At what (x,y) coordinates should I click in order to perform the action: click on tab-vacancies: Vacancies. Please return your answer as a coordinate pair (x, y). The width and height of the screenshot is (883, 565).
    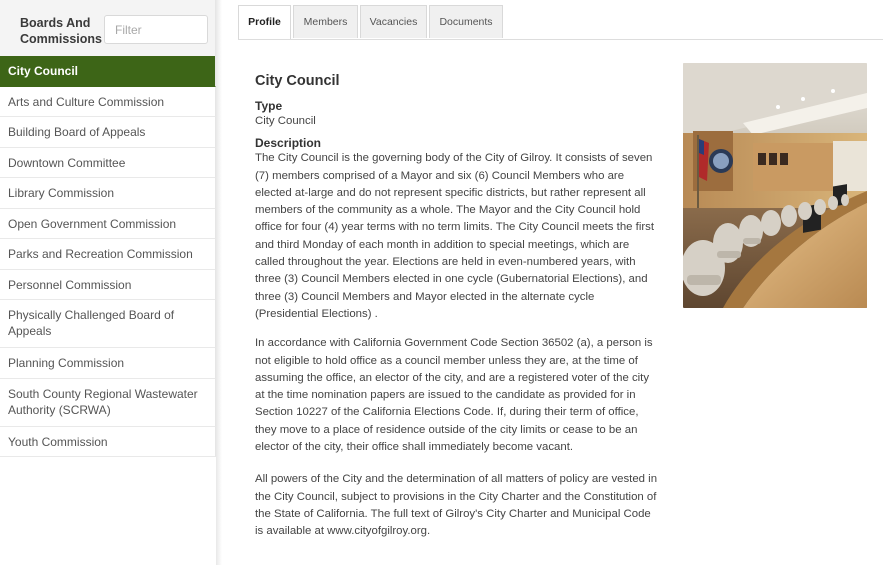
    Looking at the image, I should click on (393, 21).